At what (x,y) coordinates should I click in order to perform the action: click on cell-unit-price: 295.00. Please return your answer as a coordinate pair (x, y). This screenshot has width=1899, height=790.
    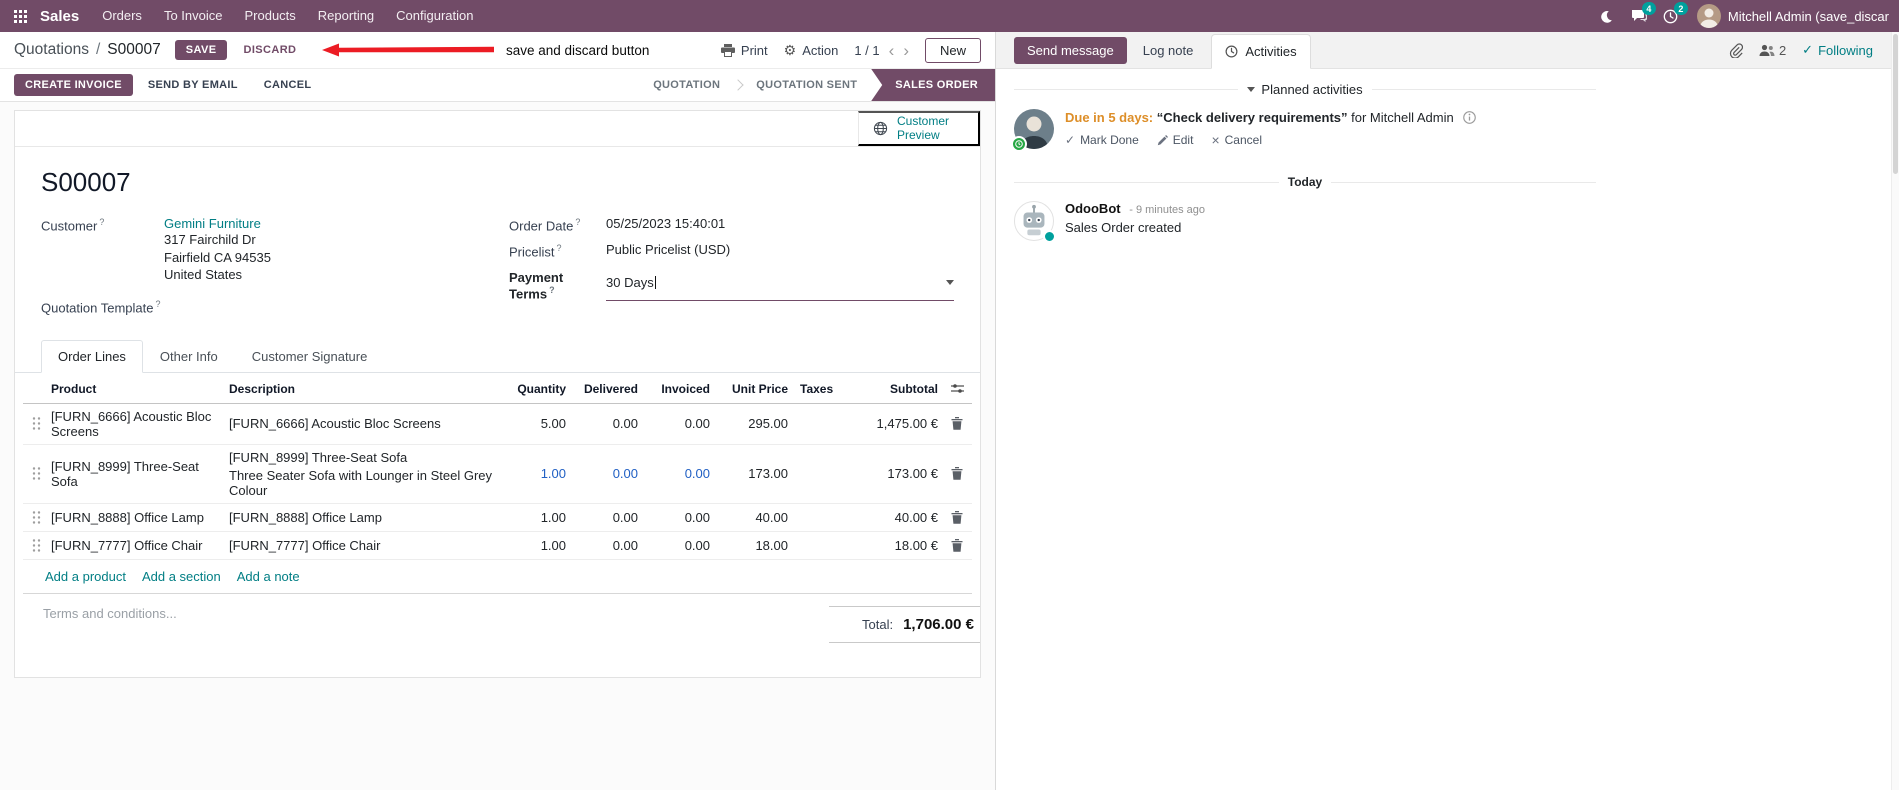
    Looking at the image, I should click on (753, 423).